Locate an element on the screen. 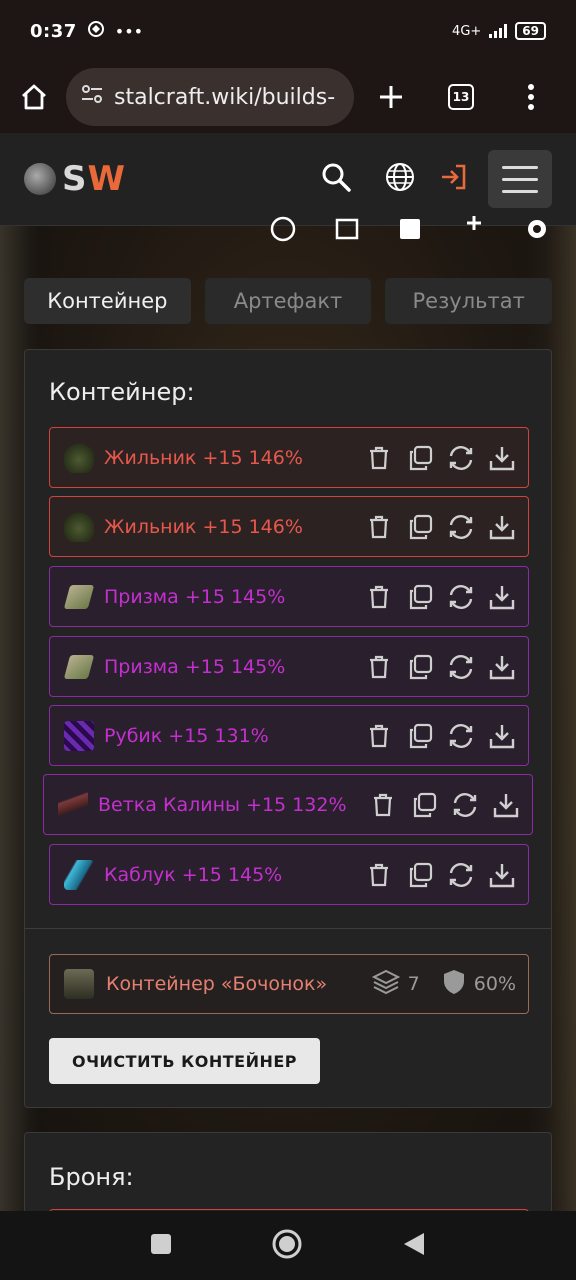  settings-gear-icon is located at coordinates (537, 231).